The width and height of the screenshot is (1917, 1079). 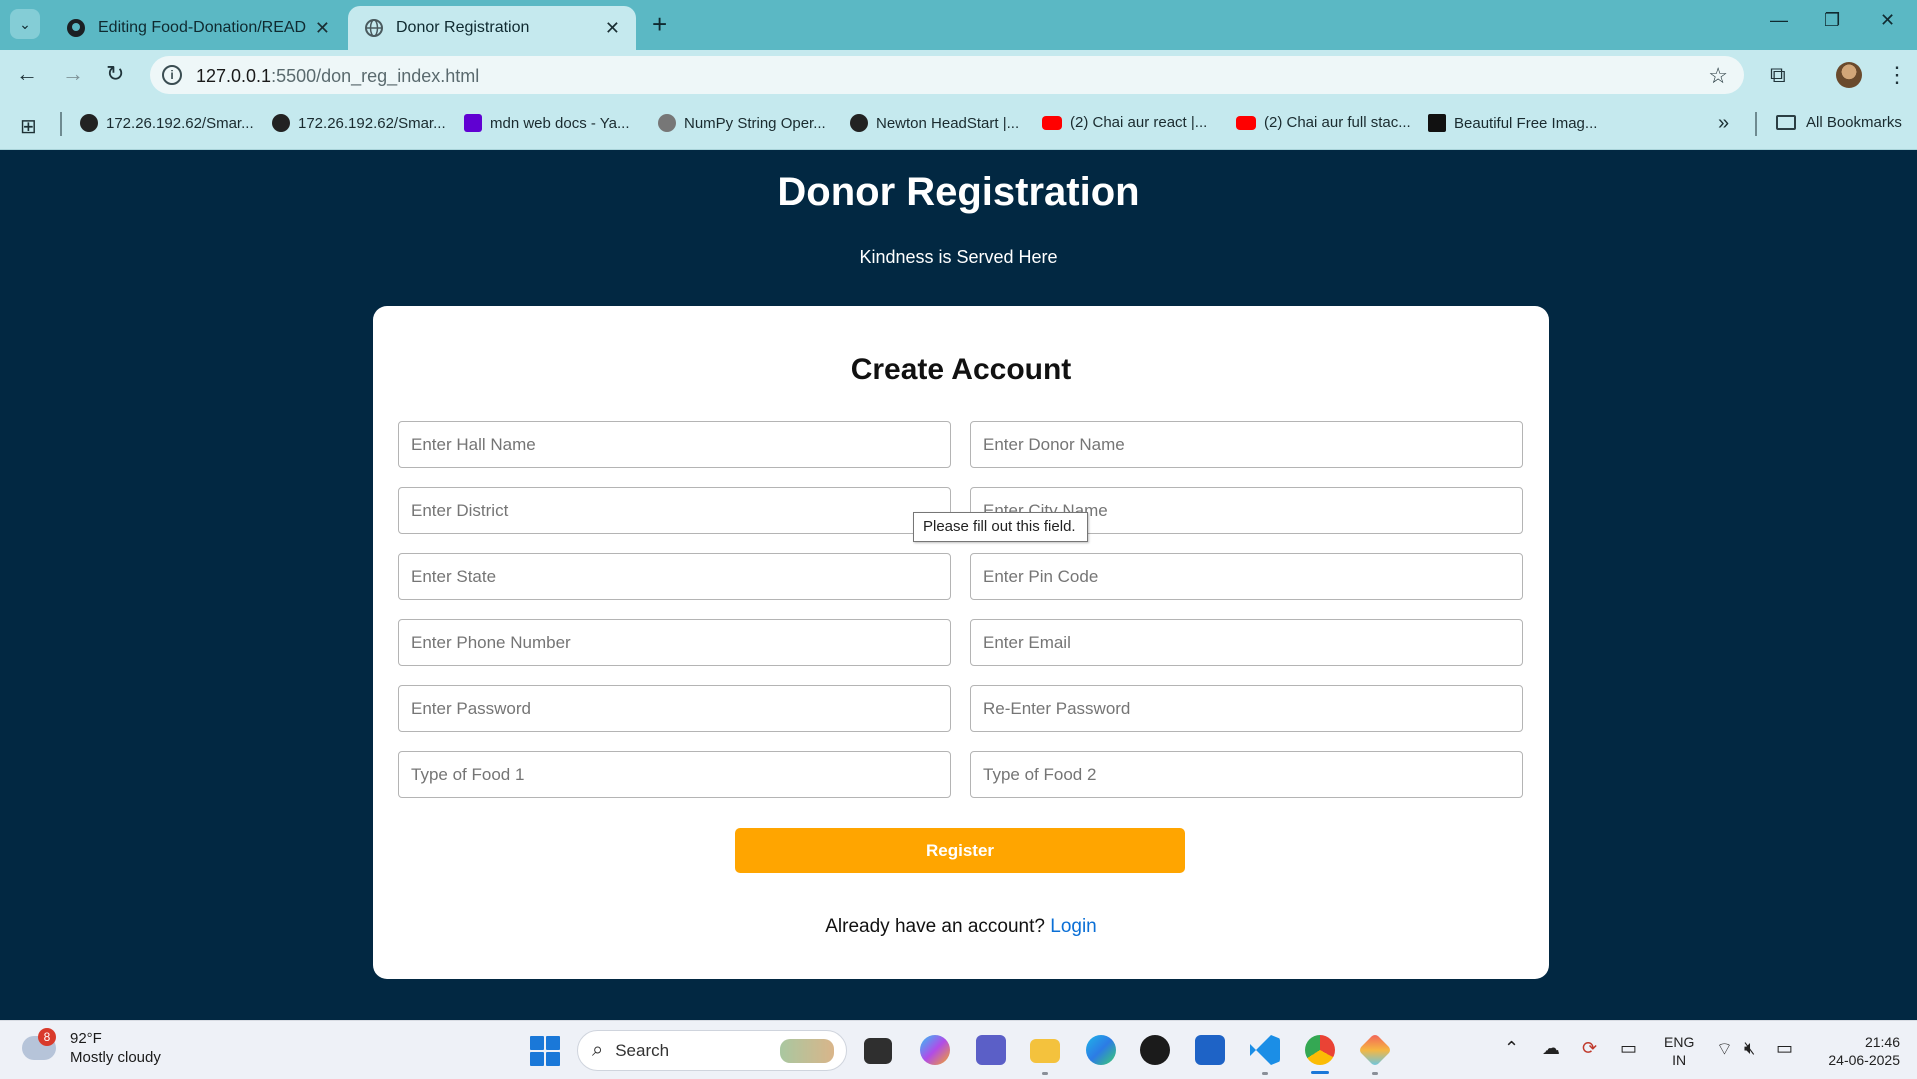 I want to click on yahoo-icon, so click(x=473, y=123).